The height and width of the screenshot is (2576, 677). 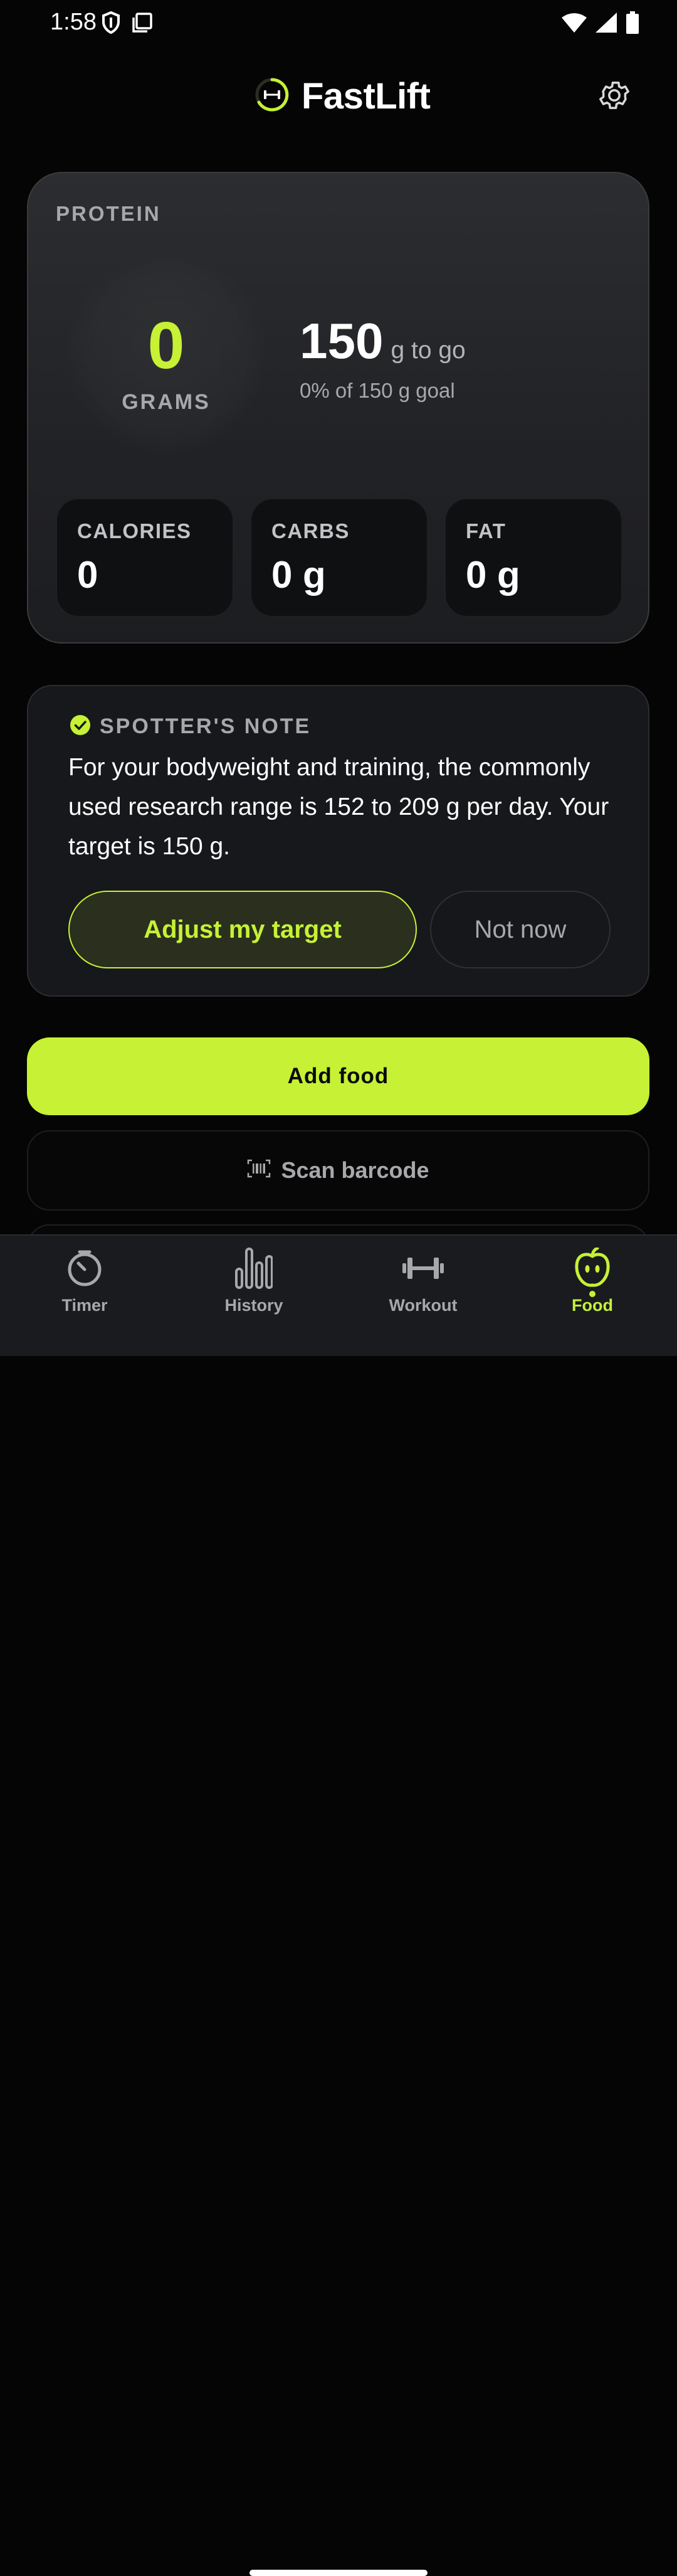 I want to click on nav-timer: Timer, so click(x=84, y=1283).